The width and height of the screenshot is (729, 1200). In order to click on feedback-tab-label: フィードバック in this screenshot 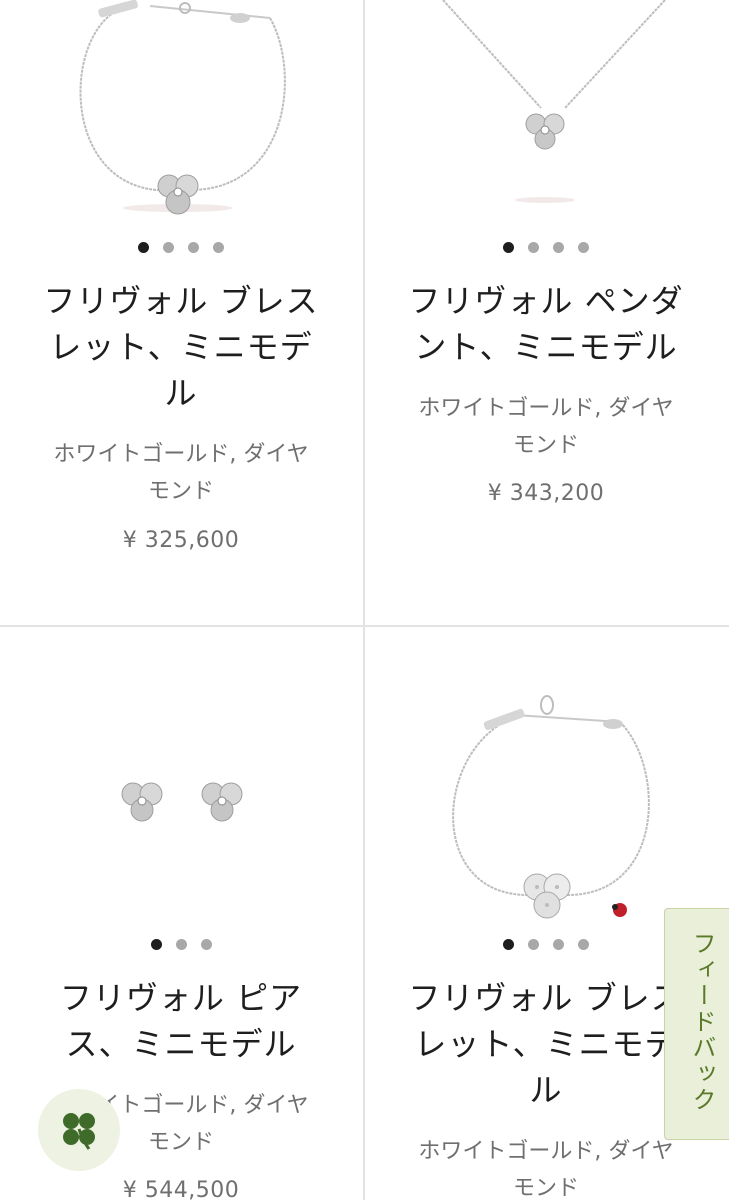, I will do `click(702, 1022)`.